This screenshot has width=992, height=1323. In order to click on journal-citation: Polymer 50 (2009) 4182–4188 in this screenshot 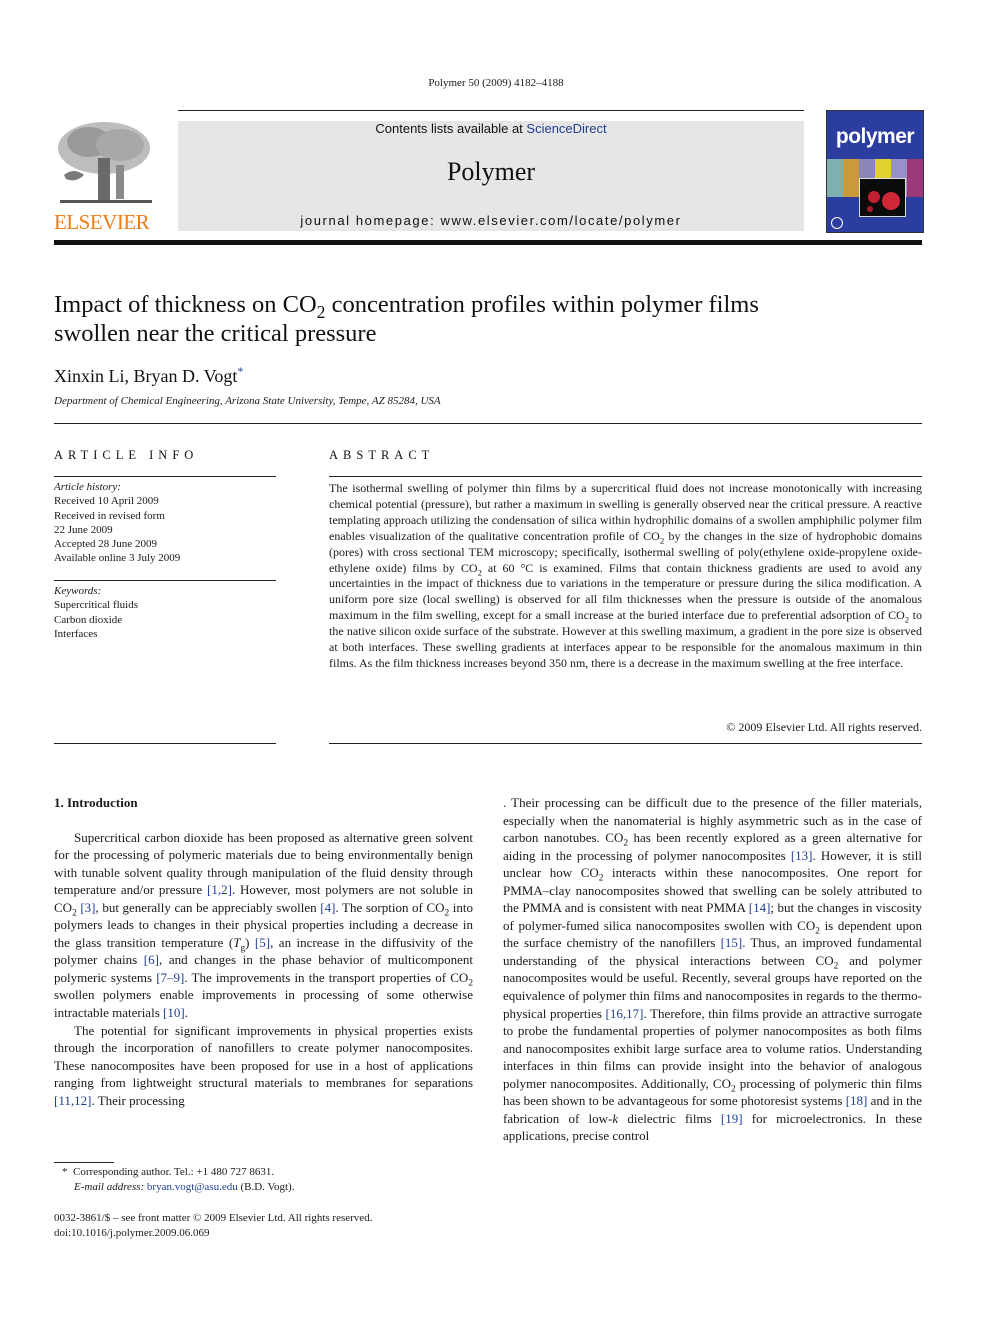, I will do `click(496, 83)`.